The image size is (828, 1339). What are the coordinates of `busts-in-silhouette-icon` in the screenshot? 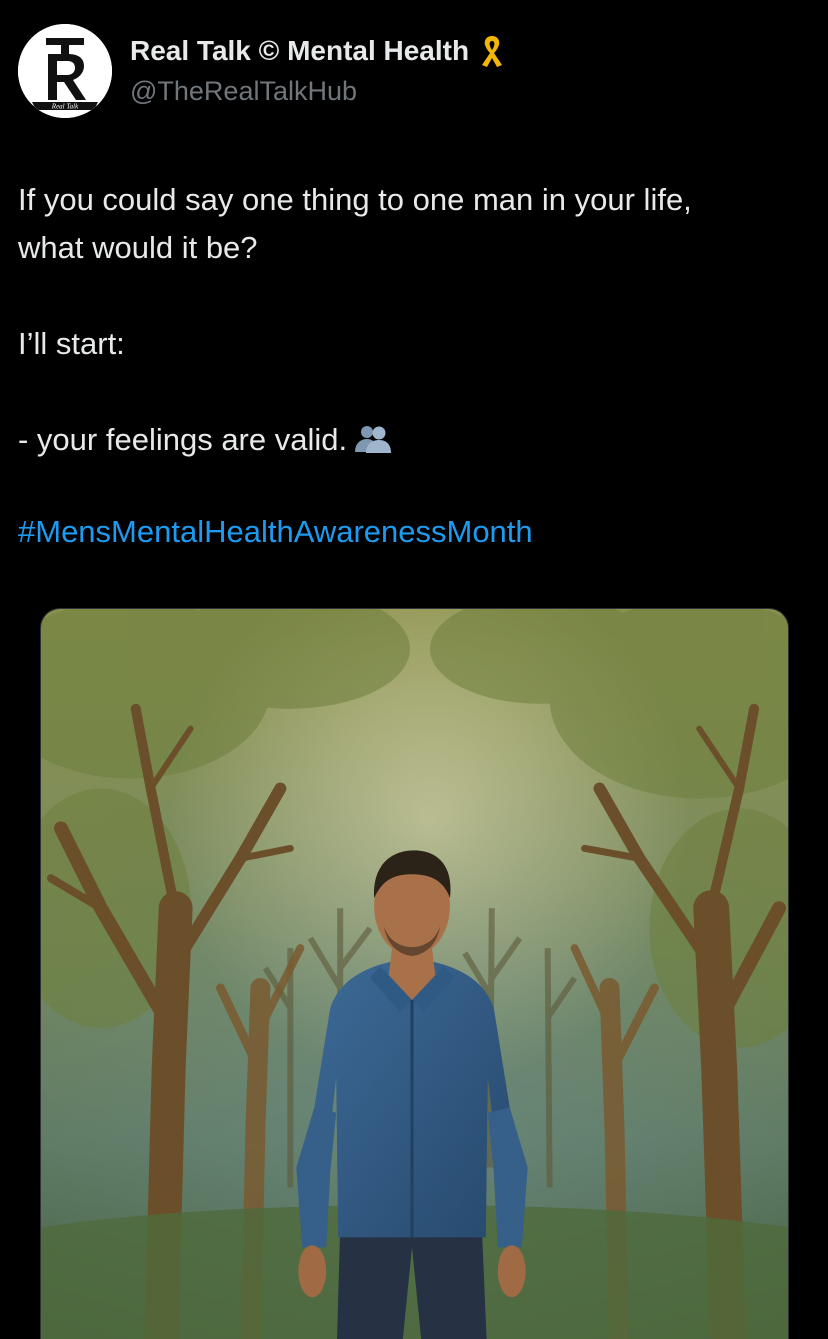 It's located at (373, 438).